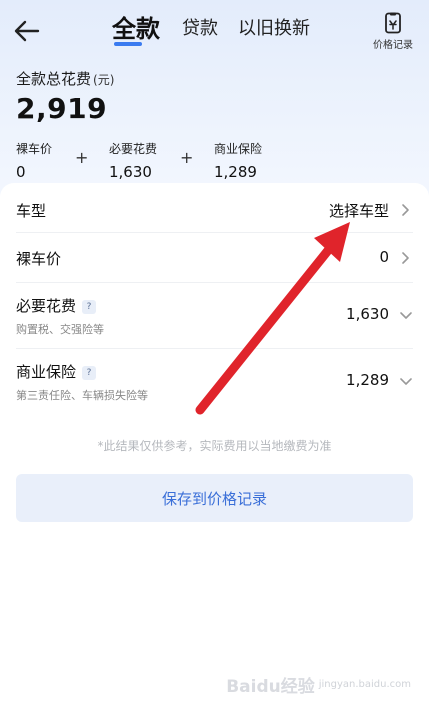  Describe the element at coordinates (235, 172) in the screenshot. I see `breakdown-value: 1,289` at that location.